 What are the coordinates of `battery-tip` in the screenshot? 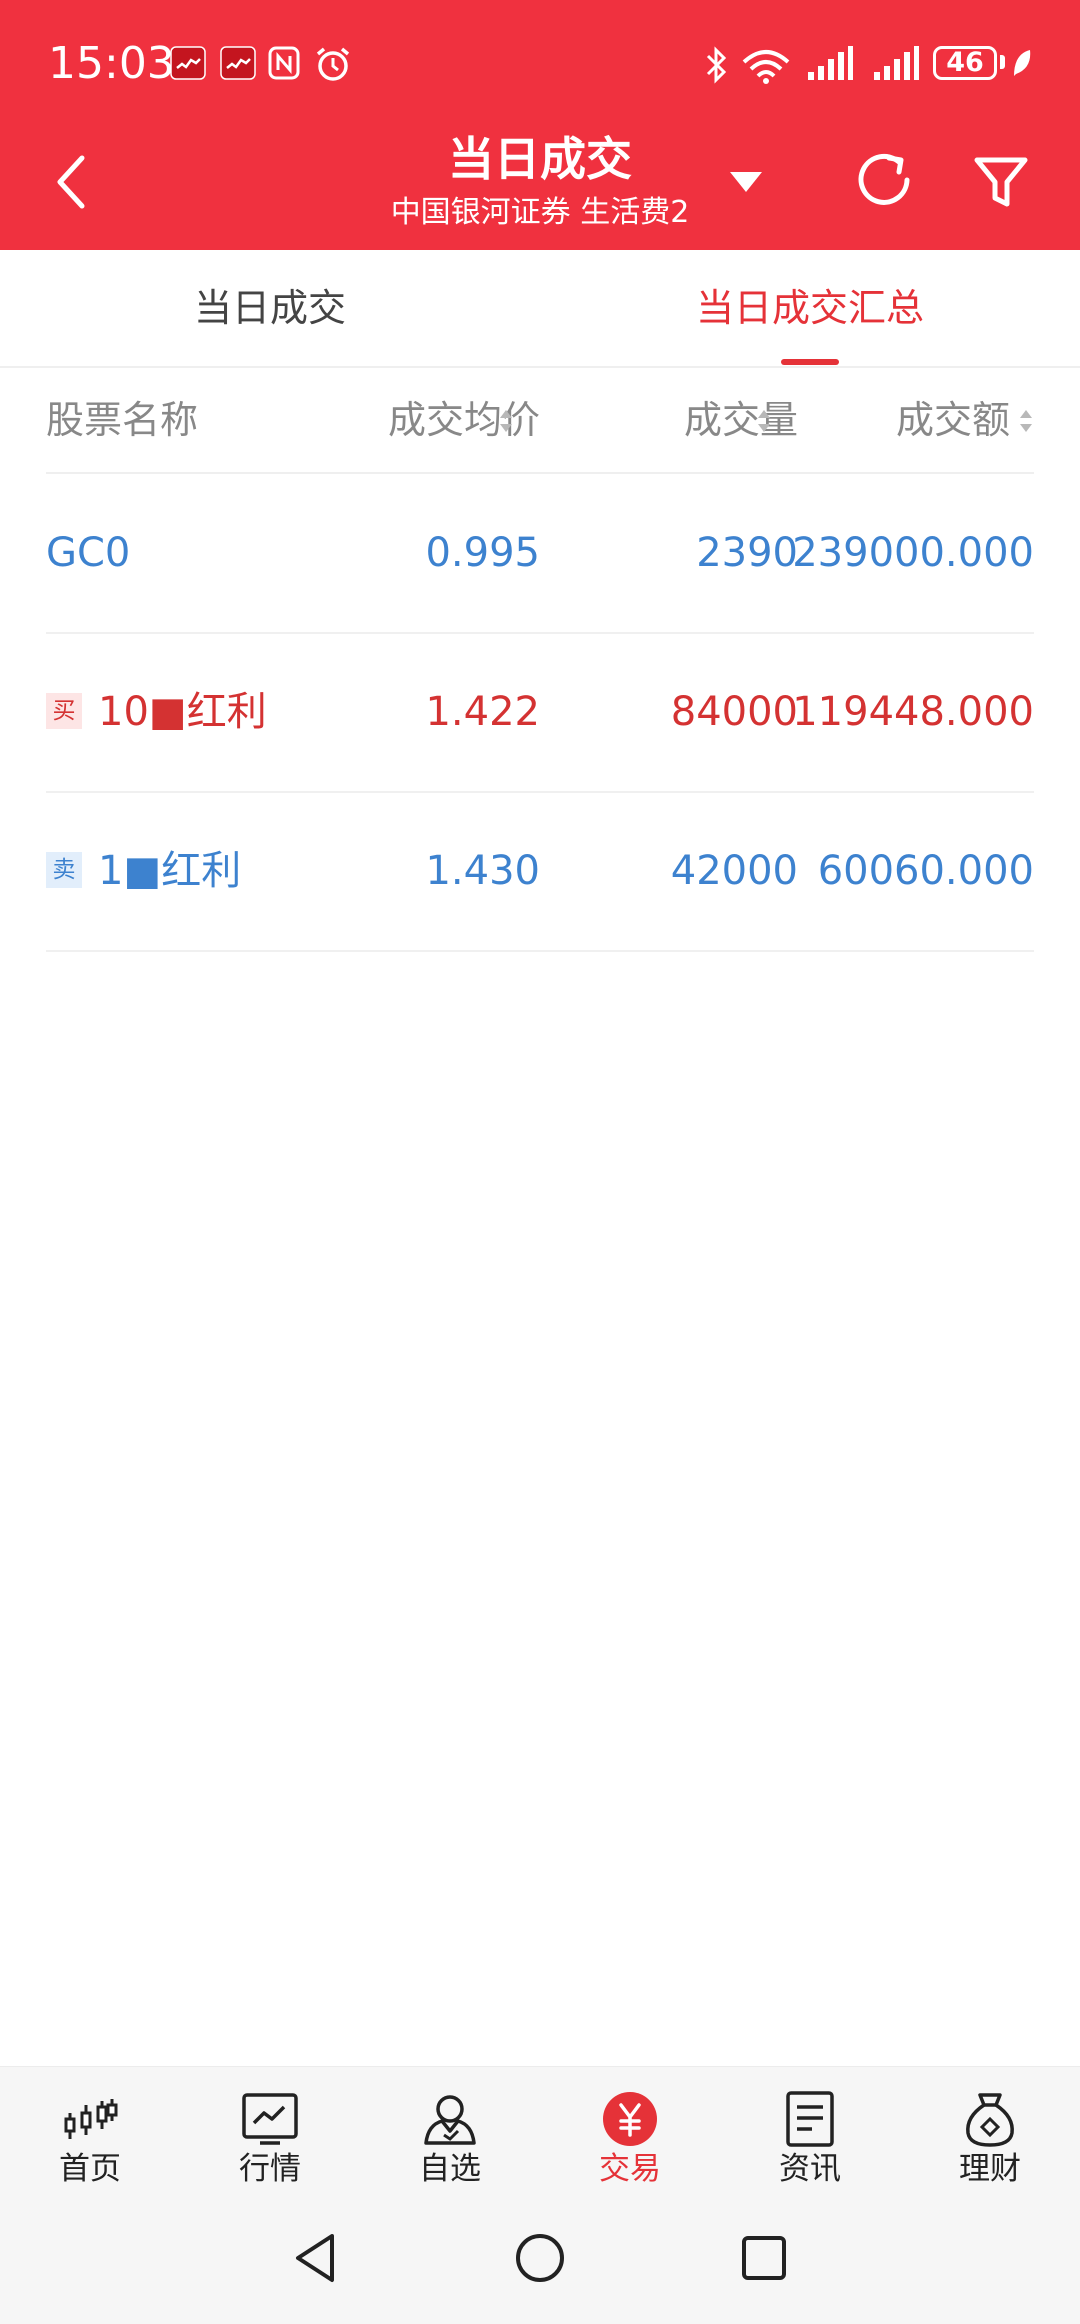 It's located at (1002, 62).